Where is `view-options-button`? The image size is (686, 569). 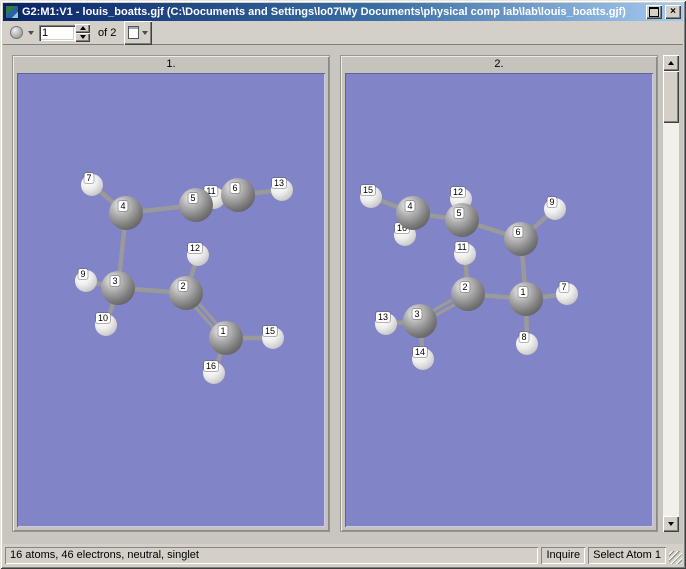 view-options-button is located at coordinates (138, 32).